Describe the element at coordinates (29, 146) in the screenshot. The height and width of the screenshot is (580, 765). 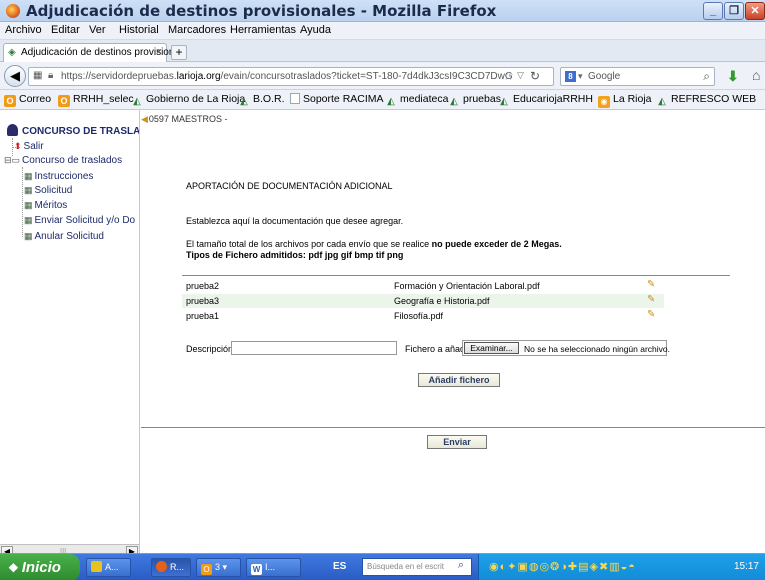
I see `tree-item-salir: ⬆ Salir` at that location.